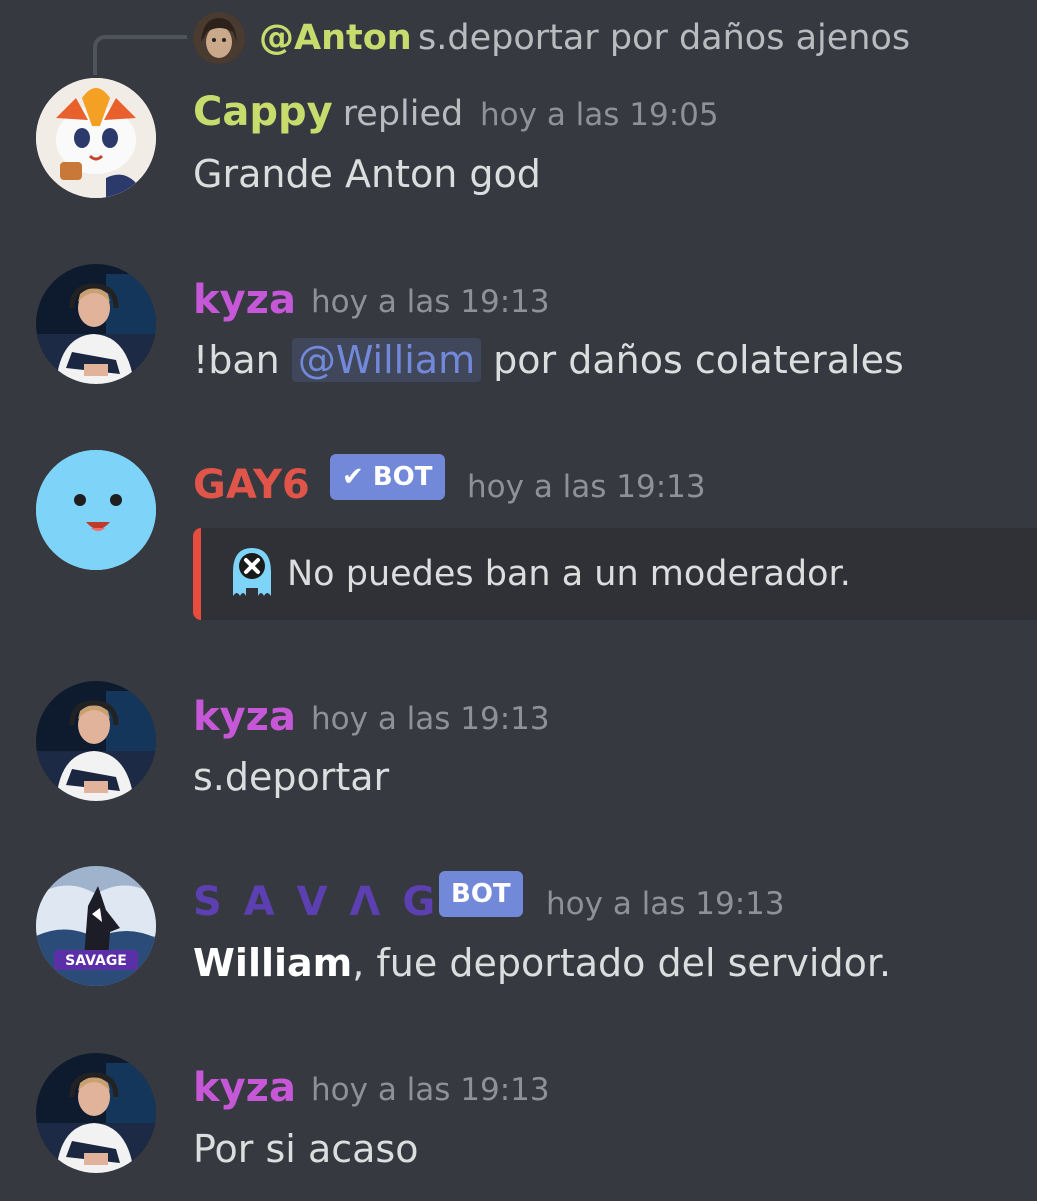  What do you see at coordinates (219, 38) in the screenshot?
I see `anton-avatar` at bounding box center [219, 38].